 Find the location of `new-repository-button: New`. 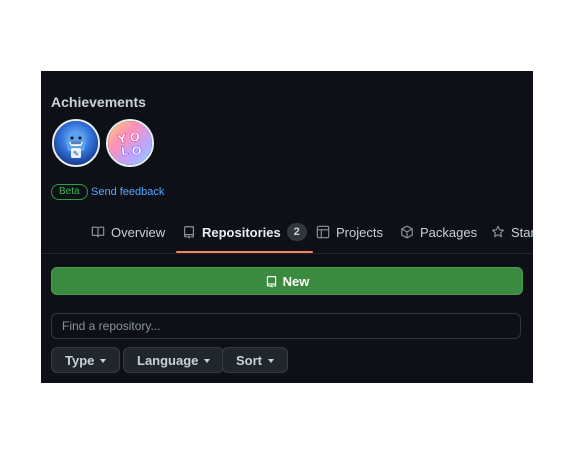

new-repository-button: New is located at coordinates (287, 281).